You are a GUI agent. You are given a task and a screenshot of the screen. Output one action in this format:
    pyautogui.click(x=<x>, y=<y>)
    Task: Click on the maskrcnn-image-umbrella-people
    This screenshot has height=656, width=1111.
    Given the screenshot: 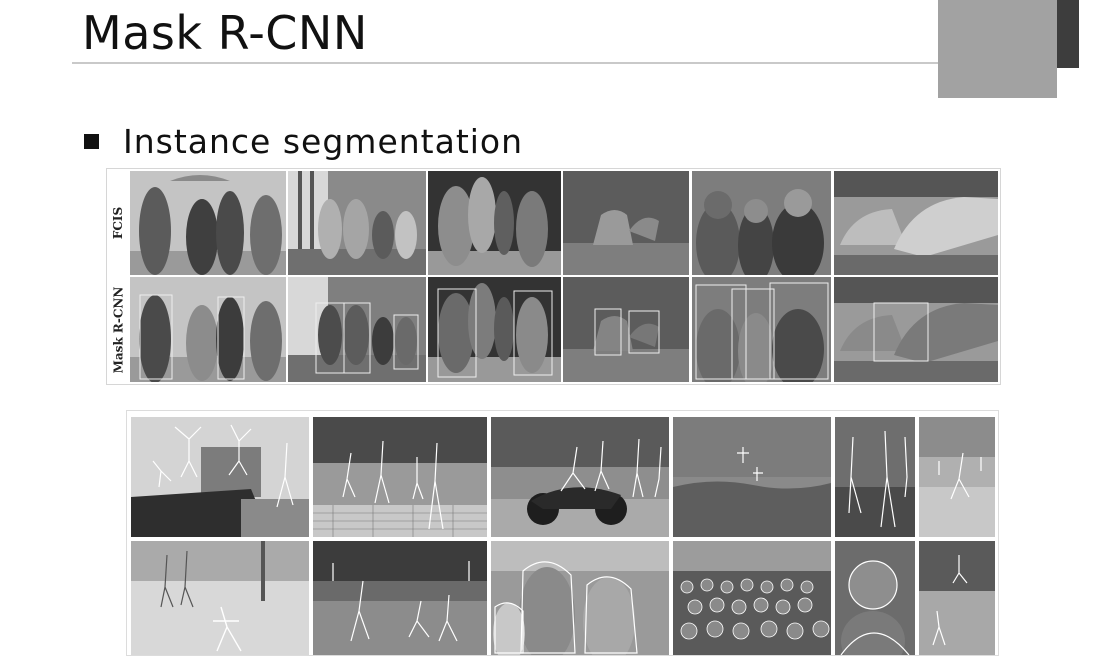 What is the action you would take?
    pyautogui.click(x=208, y=329)
    